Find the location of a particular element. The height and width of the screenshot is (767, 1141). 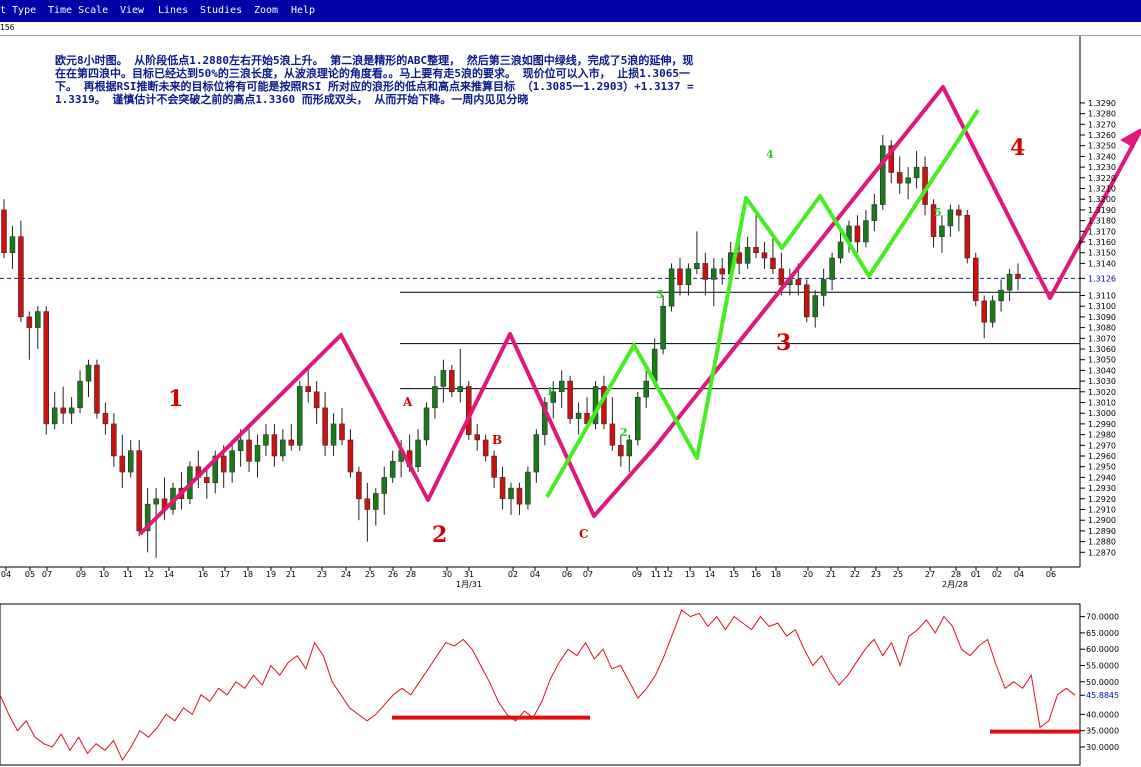

time-tick-label: 28 is located at coordinates (956, 574).